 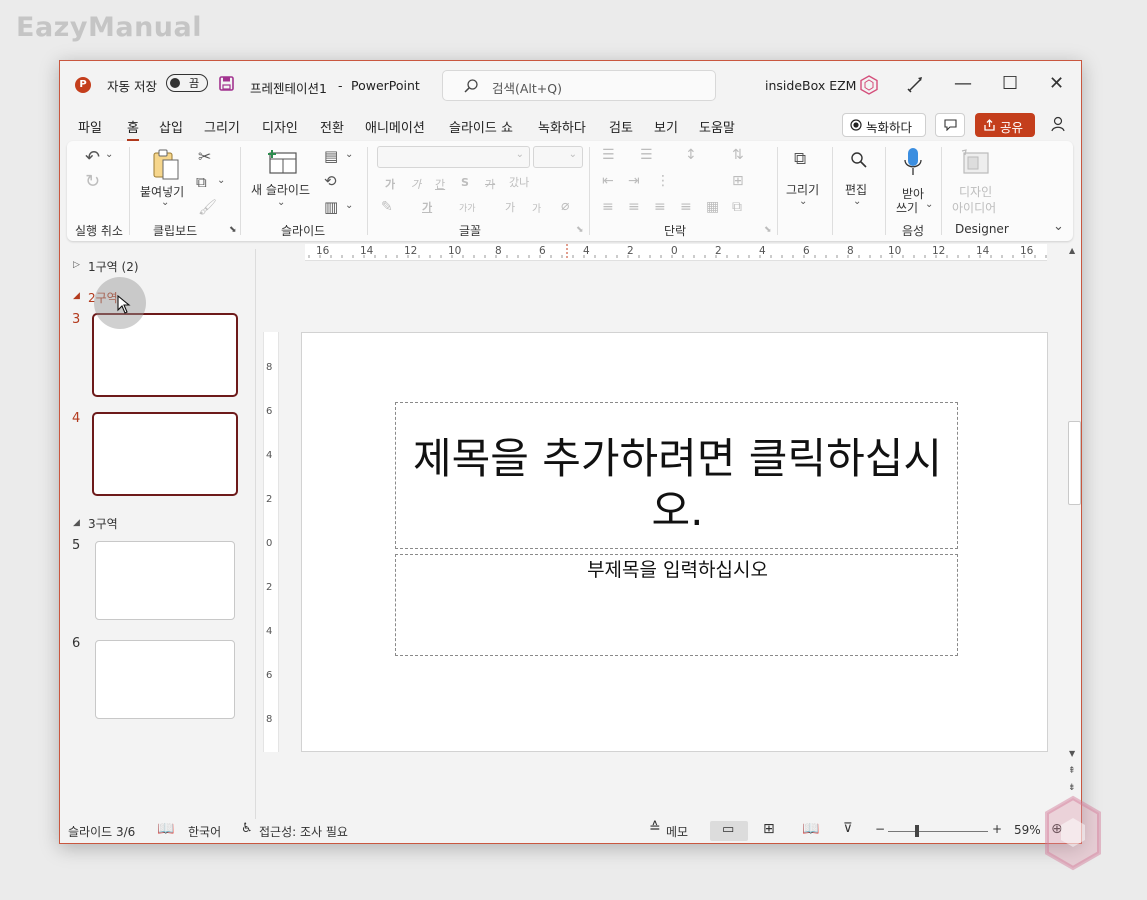 What do you see at coordinates (536, 207) in the screenshot?
I see `decrease-font-button: 가` at bounding box center [536, 207].